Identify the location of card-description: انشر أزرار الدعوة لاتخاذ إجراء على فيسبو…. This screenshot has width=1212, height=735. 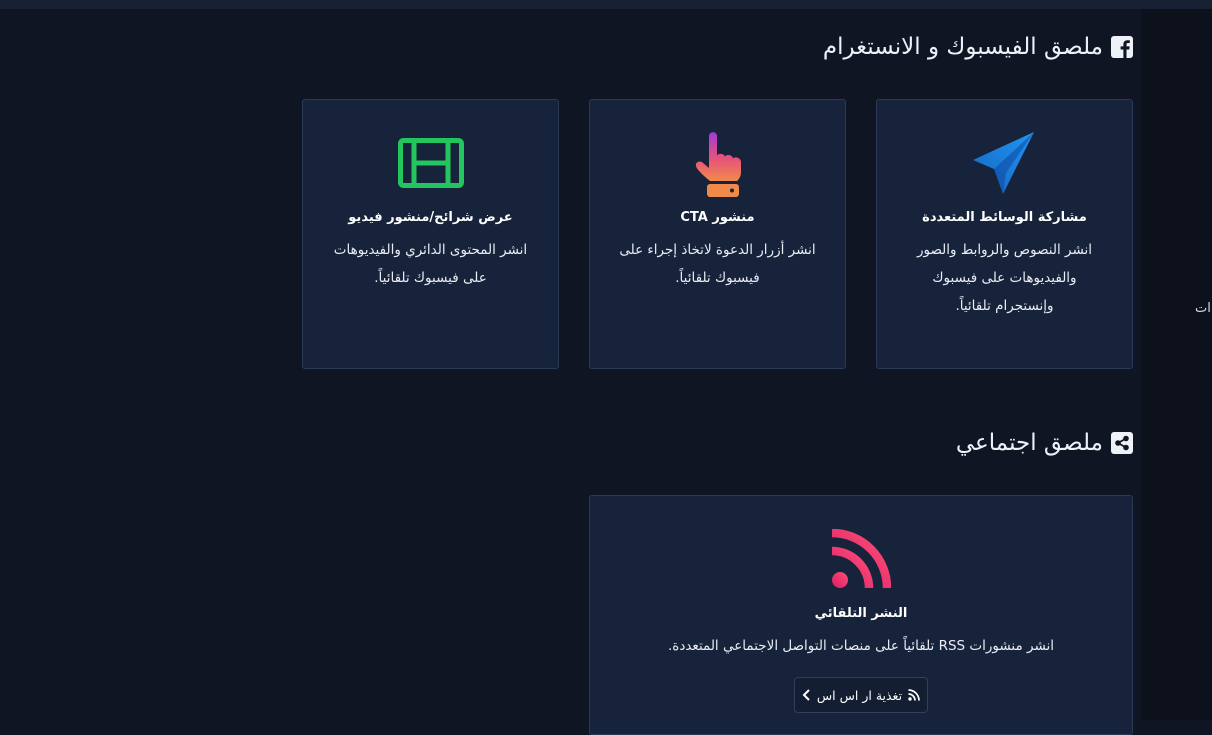
(717, 264).